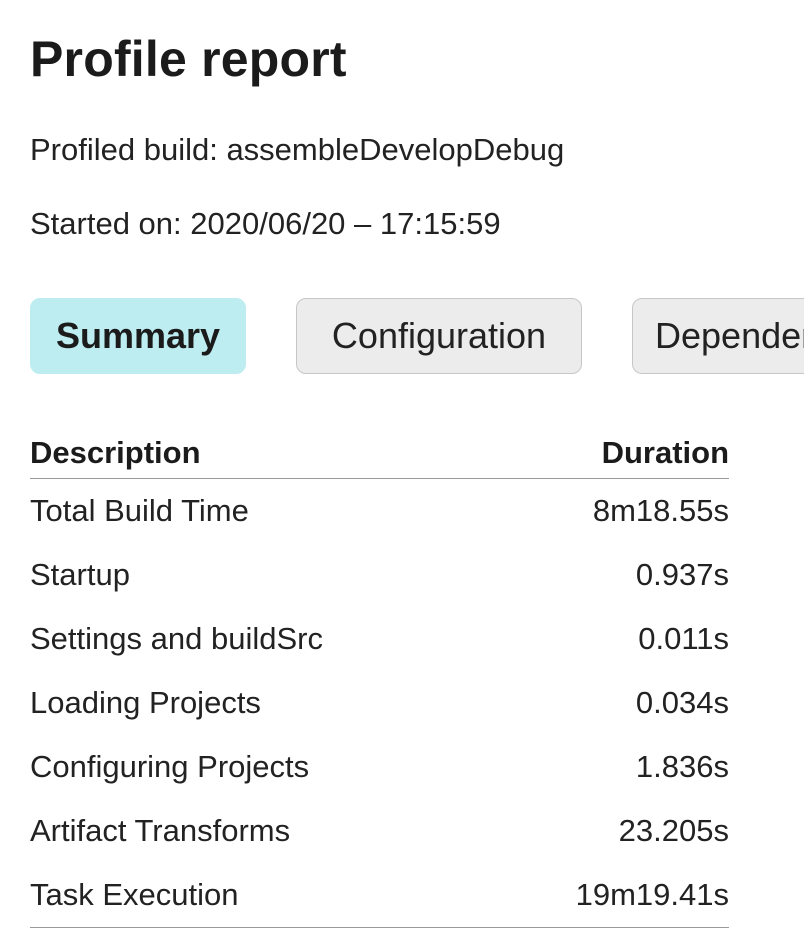 The height and width of the screenshot is (934, 804). I want to click on tab-dependency-resolution: Dependency Resolution, so click(718, 336).